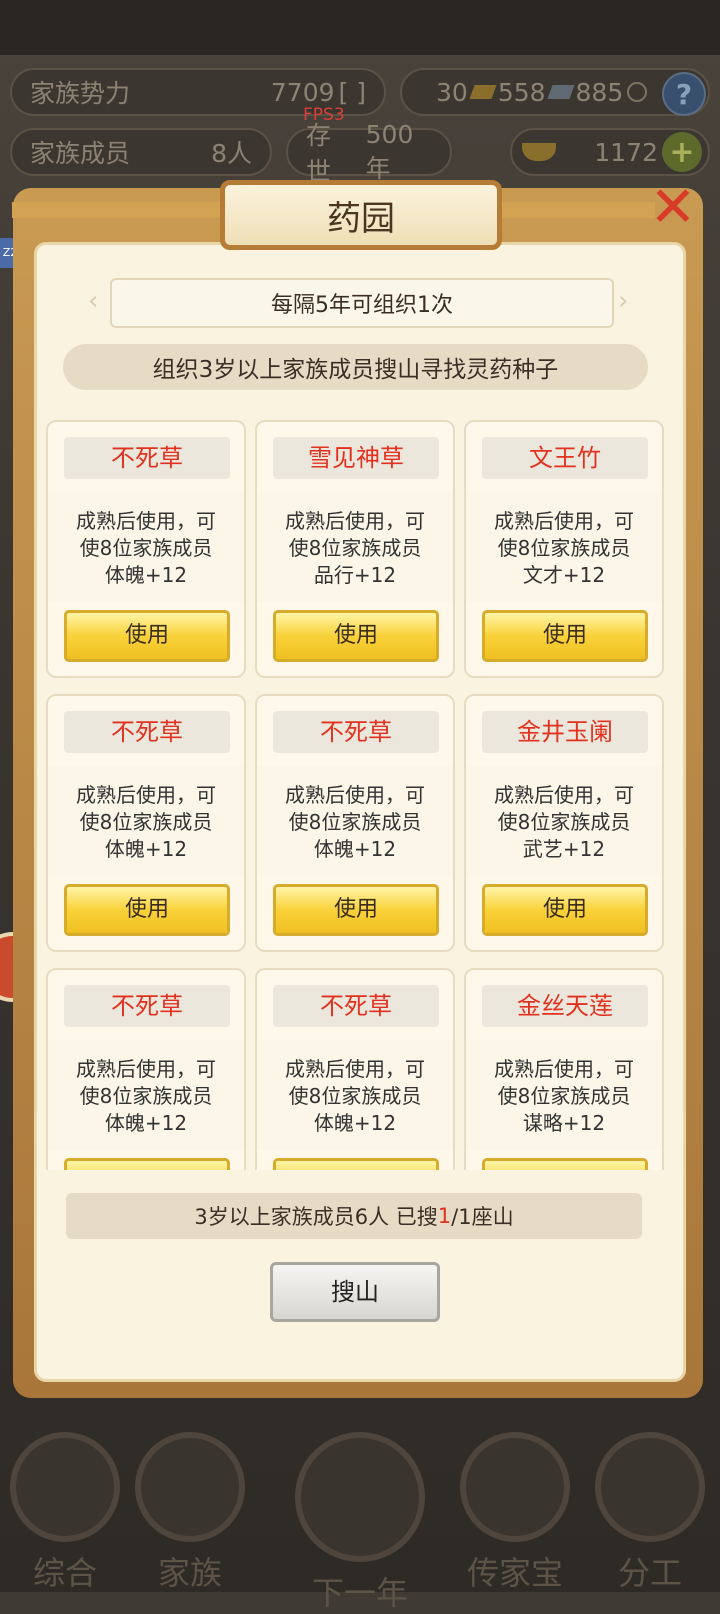  Describe the element at coordinates (360, 27) in the screenshot. I see `status-bar-strip` at that location.